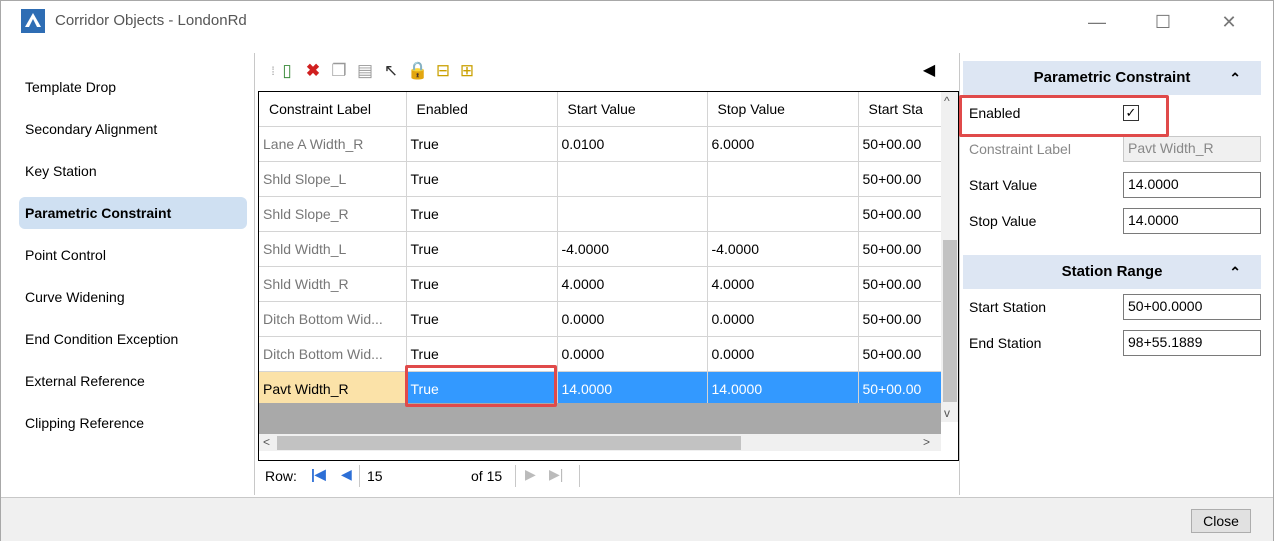 The width and height of the screenshot is (1274, 541). Describe the element at coordinates (530, 474) in the screenshot. I see `next-row-icon: ▶` at that location.